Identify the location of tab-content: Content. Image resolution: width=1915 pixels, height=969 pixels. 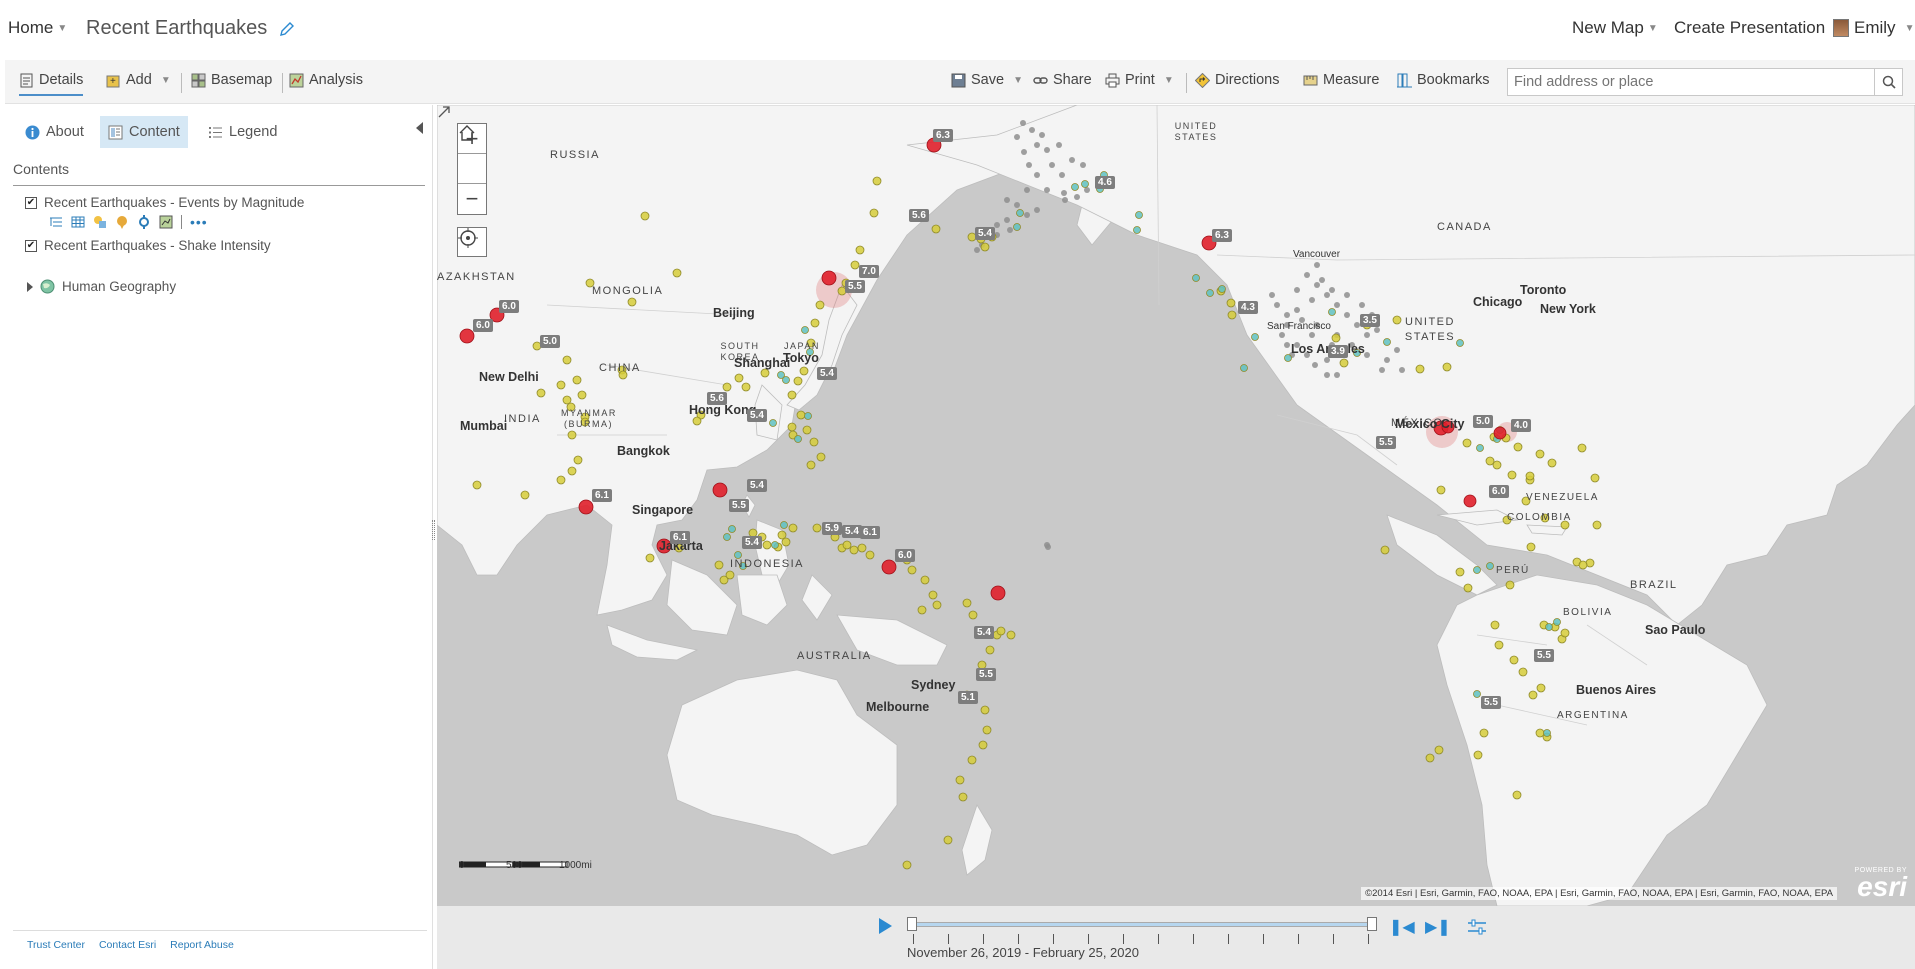
(144, 132).